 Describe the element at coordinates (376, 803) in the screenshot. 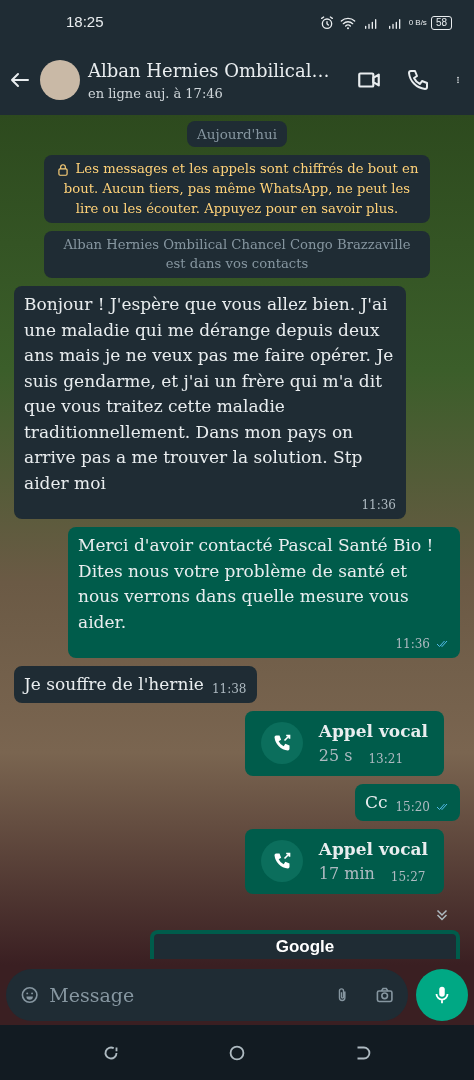

I see `message-text: Cc` at that location.